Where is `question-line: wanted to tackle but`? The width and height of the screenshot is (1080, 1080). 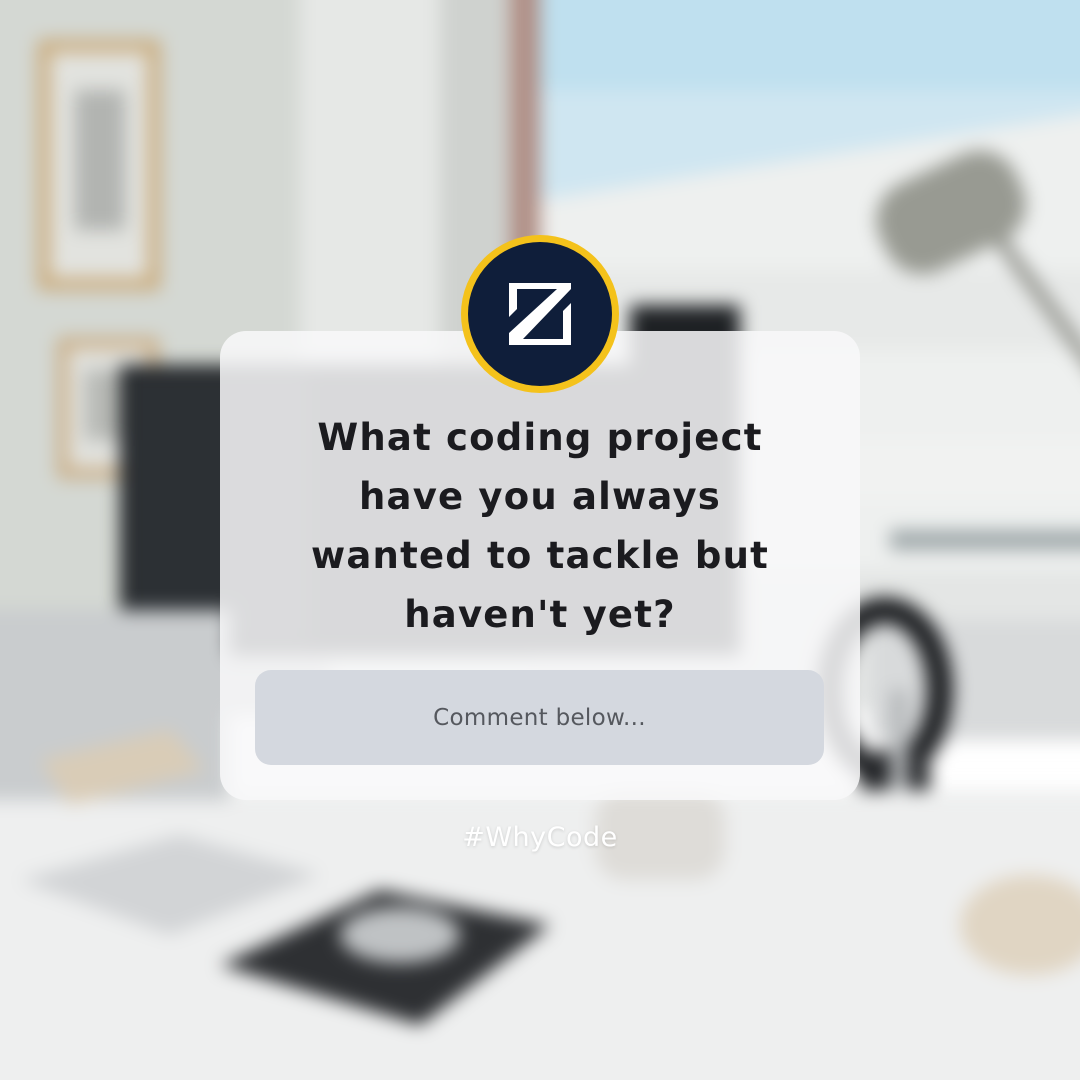 question-line: wanted to tackle but is located at coordinates (540, 555).